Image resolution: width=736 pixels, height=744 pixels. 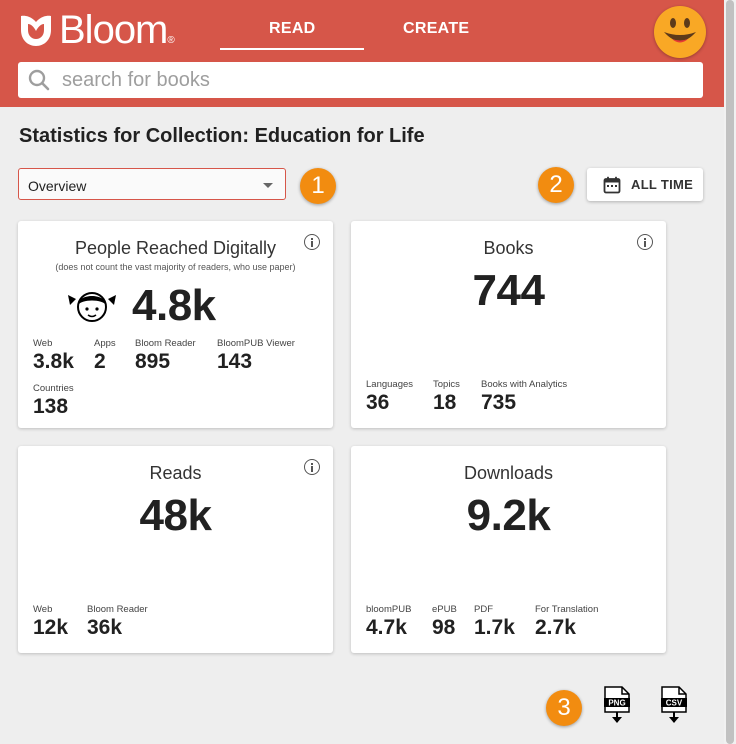 I want to click on stat-value-bloom-reader: 895, so click(x=153, y=361).